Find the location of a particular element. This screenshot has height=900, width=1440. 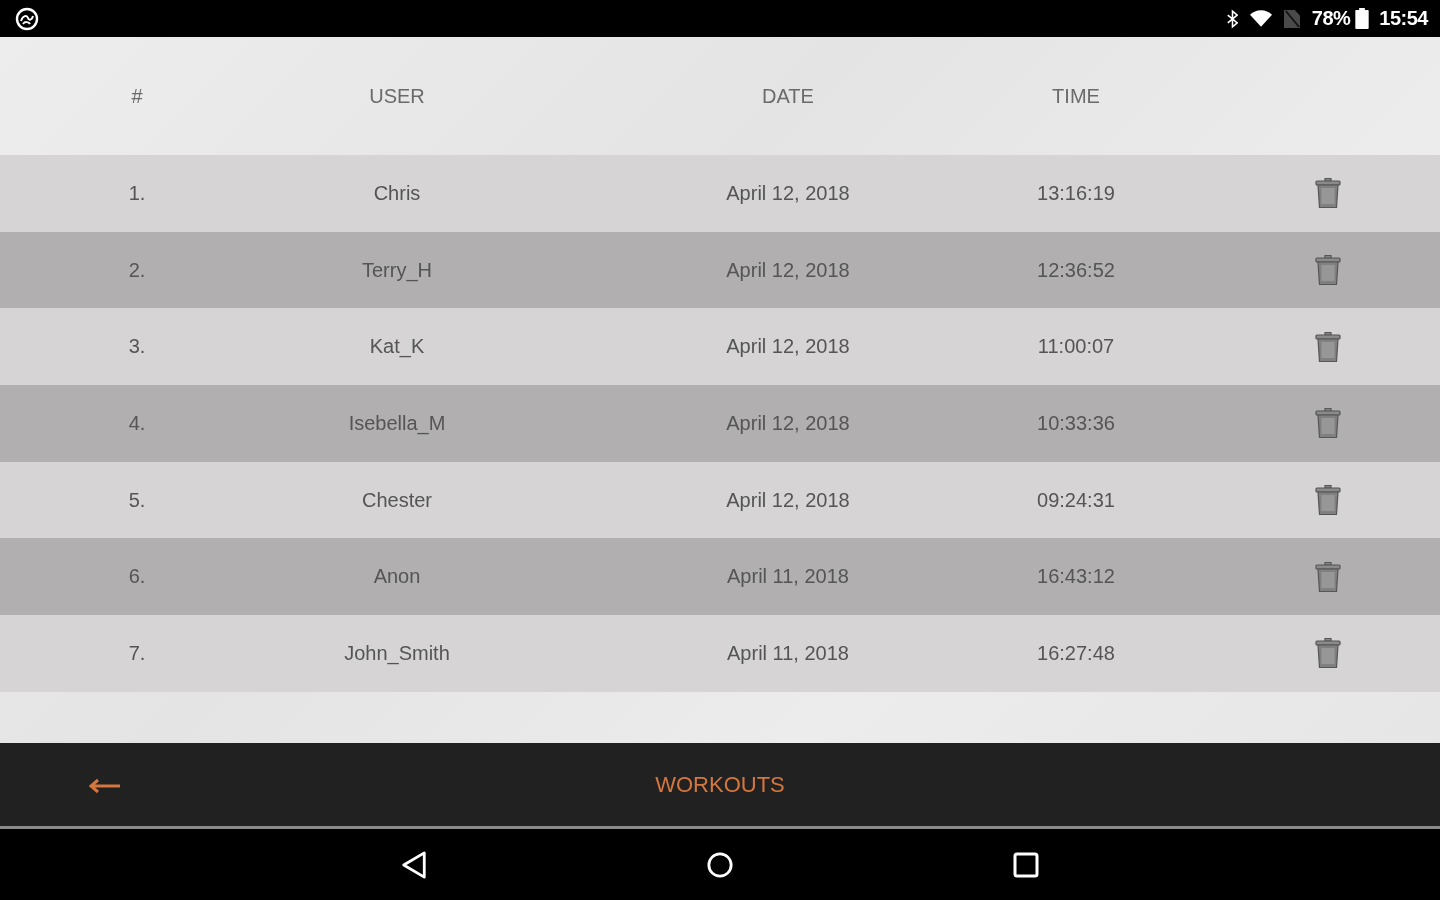

time-cell: 12:36:52 is located at coordinates (1076, 270).